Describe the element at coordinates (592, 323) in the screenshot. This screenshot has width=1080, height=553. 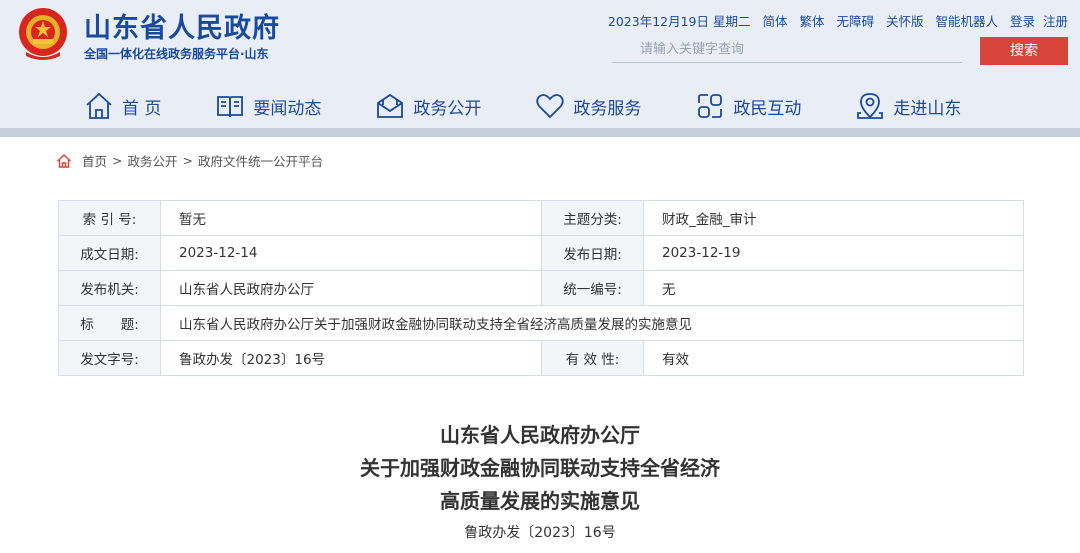
I see `title-value: 山东省人民政府办公厅关于加强财政金融协同联动支持全省经济高质量发展的实施意见` at that location.